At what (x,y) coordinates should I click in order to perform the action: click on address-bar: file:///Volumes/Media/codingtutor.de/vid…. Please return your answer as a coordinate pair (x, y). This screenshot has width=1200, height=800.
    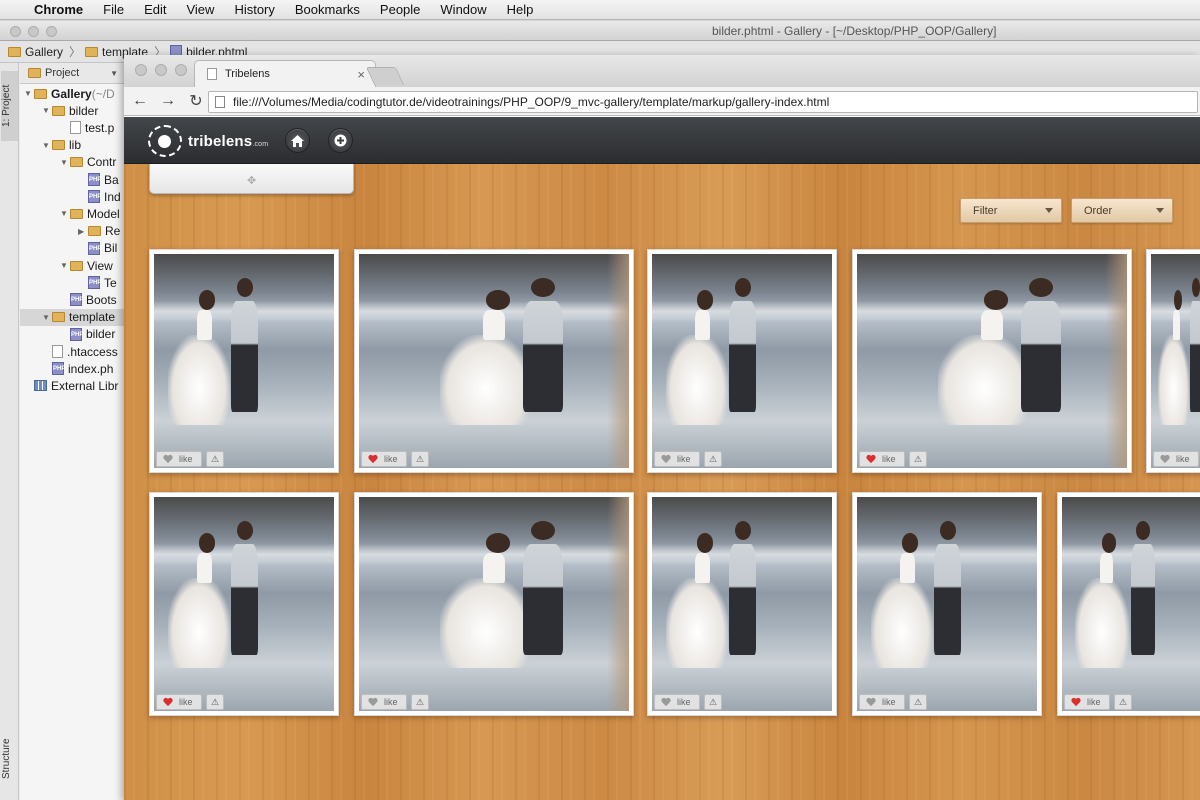
    Looking at the image, I should click on (703, 102).